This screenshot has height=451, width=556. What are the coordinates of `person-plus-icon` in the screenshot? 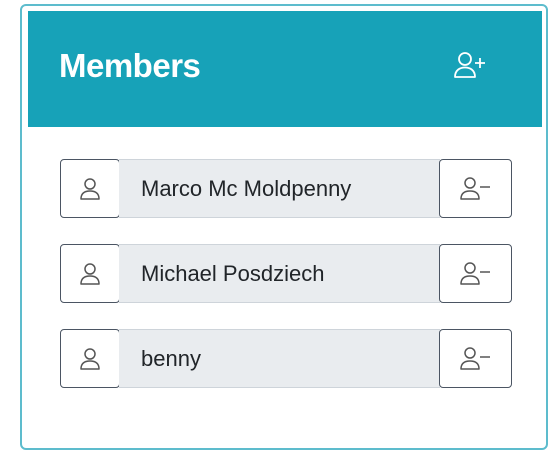 It's located at (469, 65).